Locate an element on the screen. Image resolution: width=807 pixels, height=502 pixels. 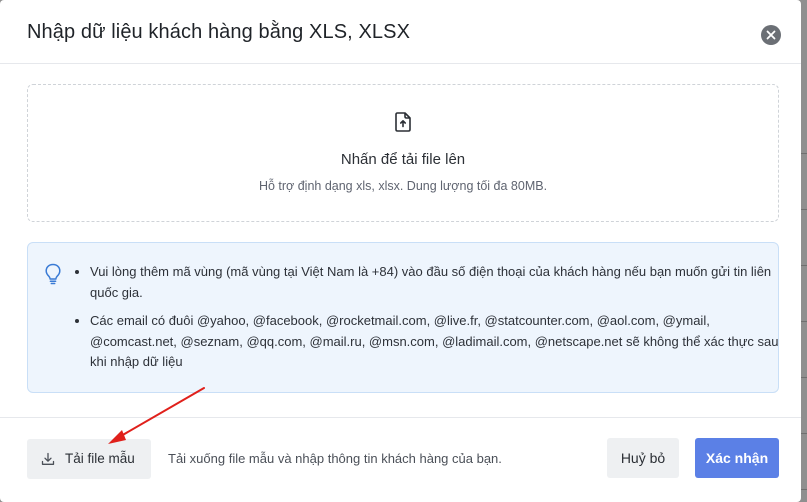
modal-title: Nhập dữ liệu khách hàng bằng XLS, XLSX is located at coordinates (219, 32).